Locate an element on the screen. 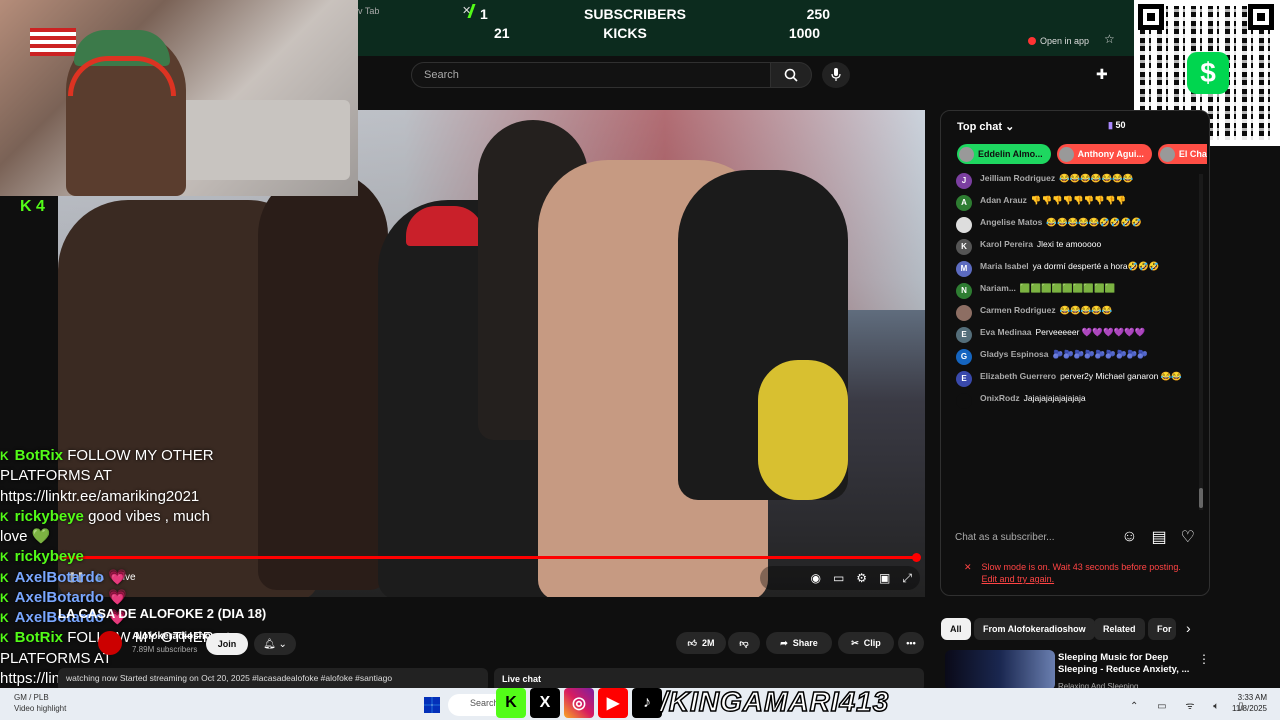 The width and height of the screenshot is (1280, 720). search-button is located at coordinates (791, 75).